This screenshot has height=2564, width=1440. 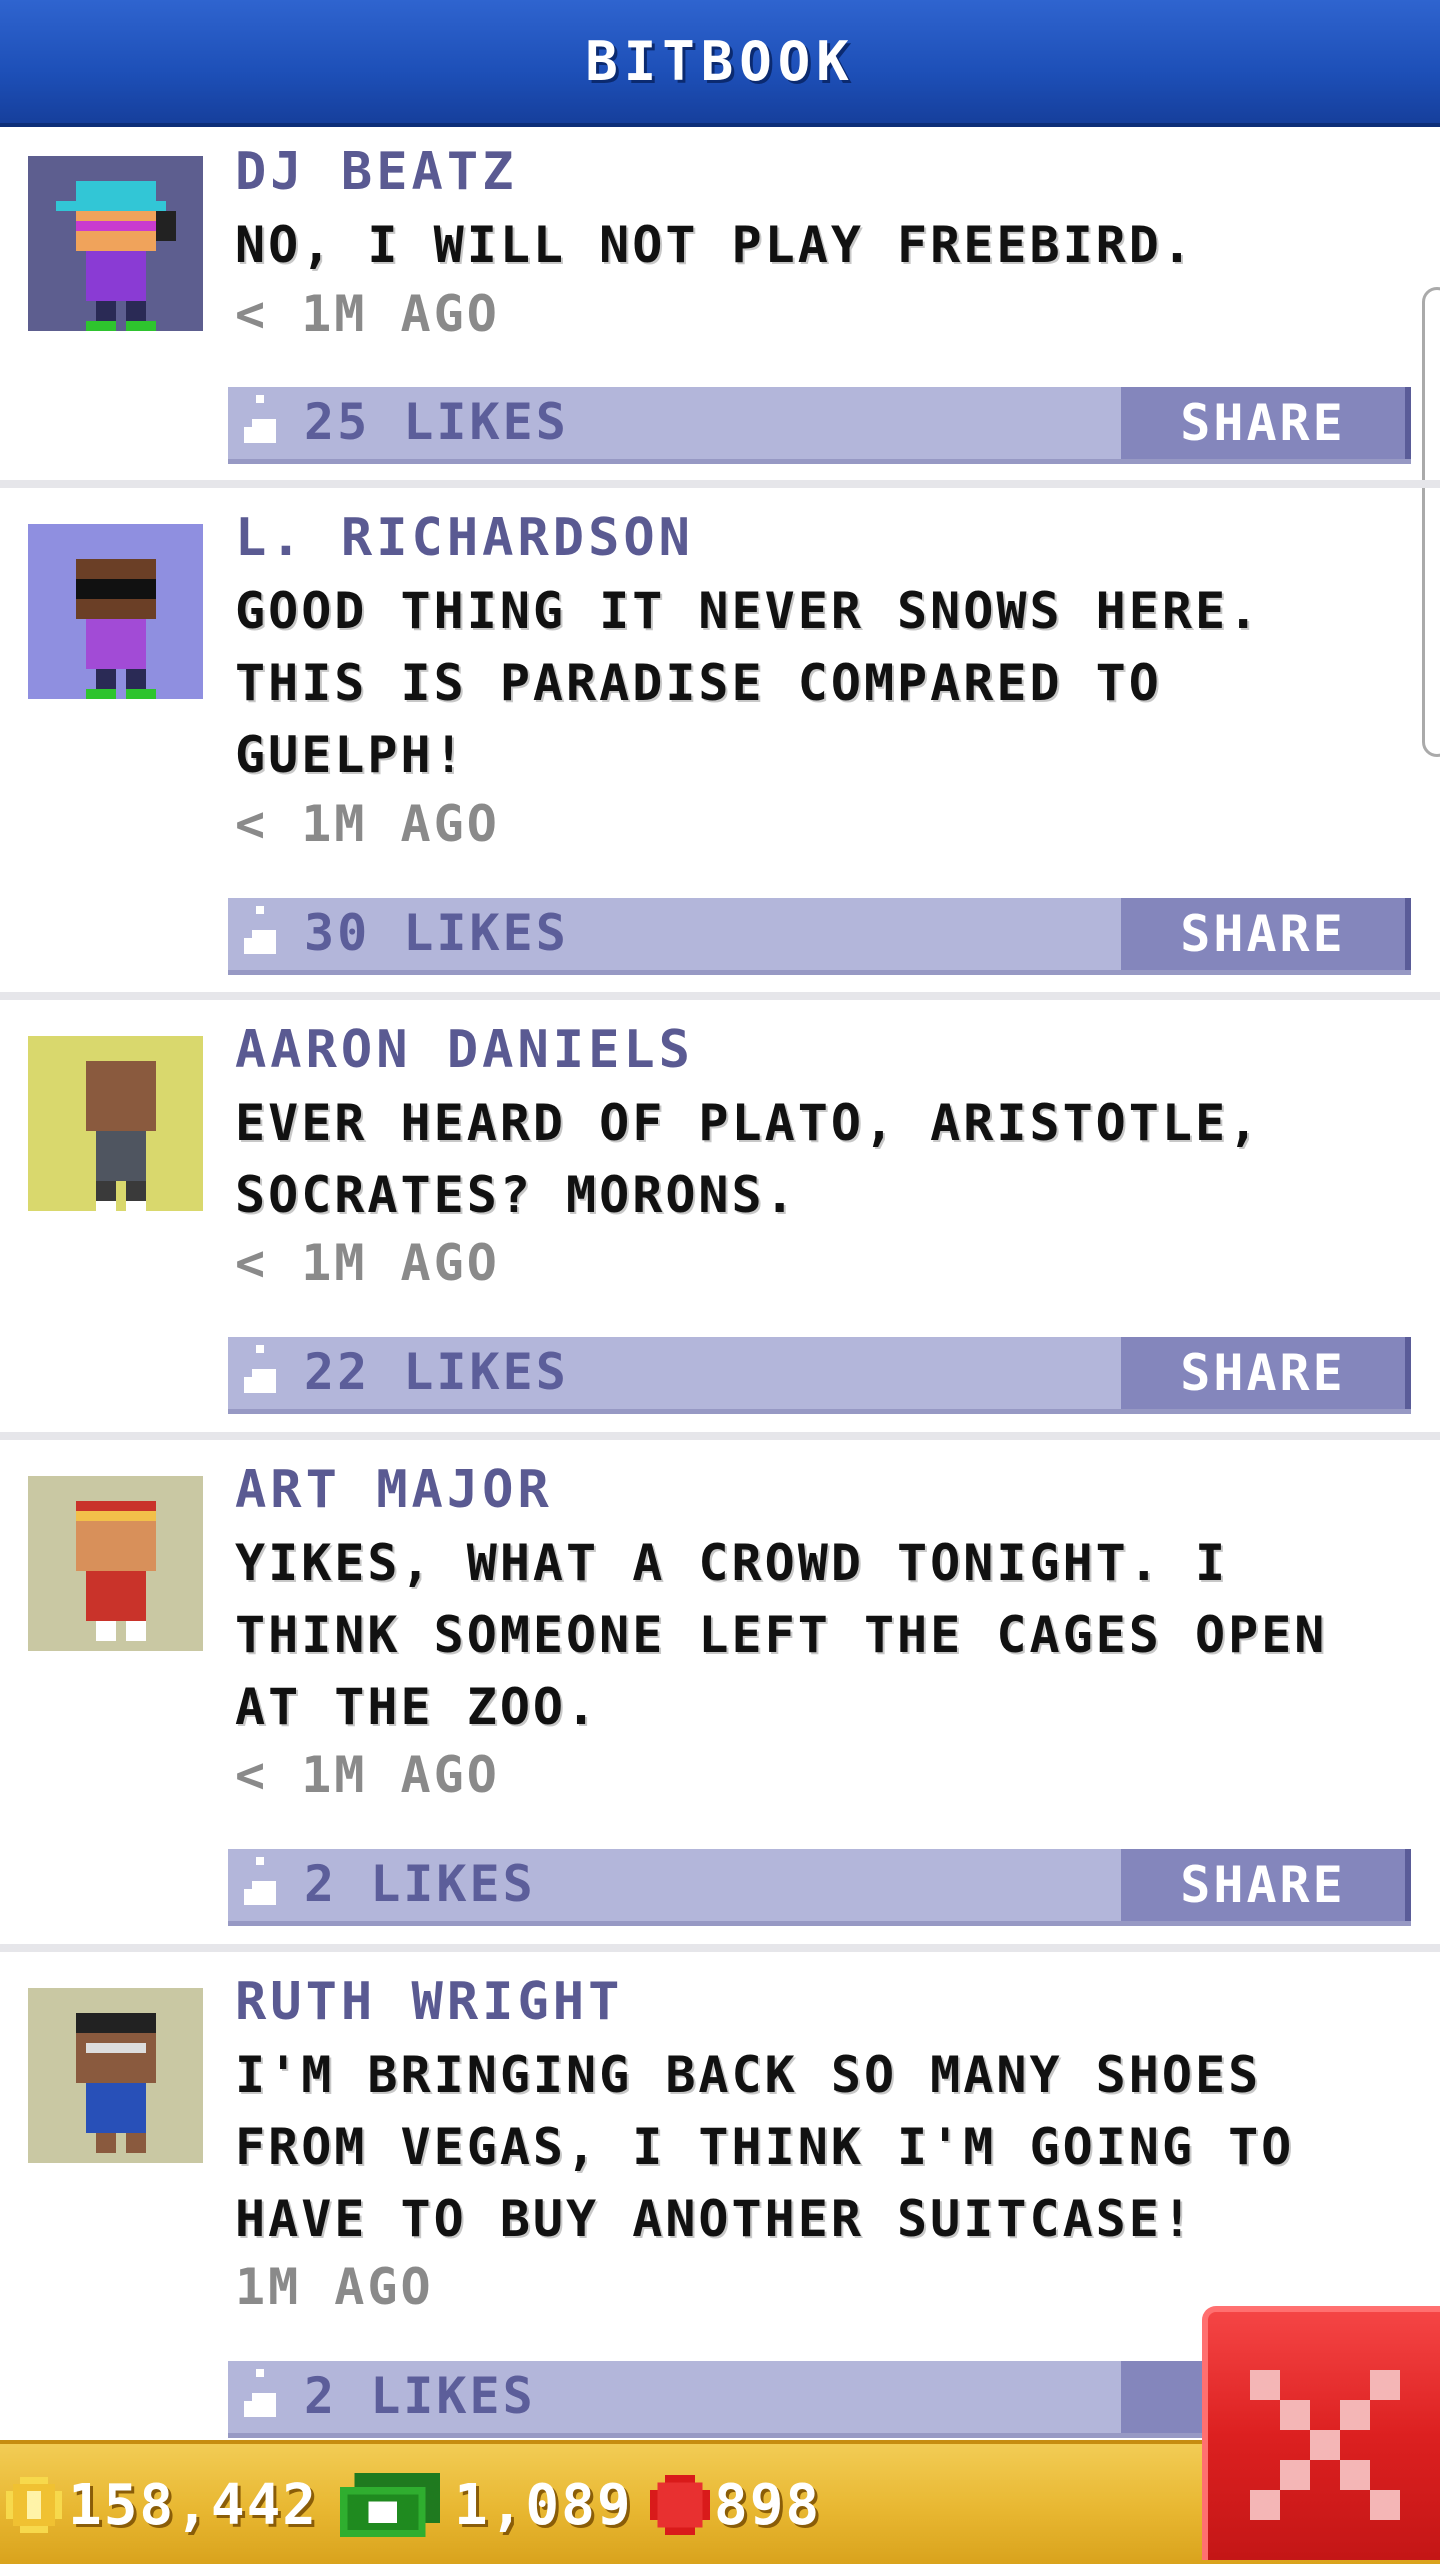 What do you see at coordinates (394, 1490) in the screenshot?
I see `post-author: ART MAJOR` at bounding box center [394, 1490].